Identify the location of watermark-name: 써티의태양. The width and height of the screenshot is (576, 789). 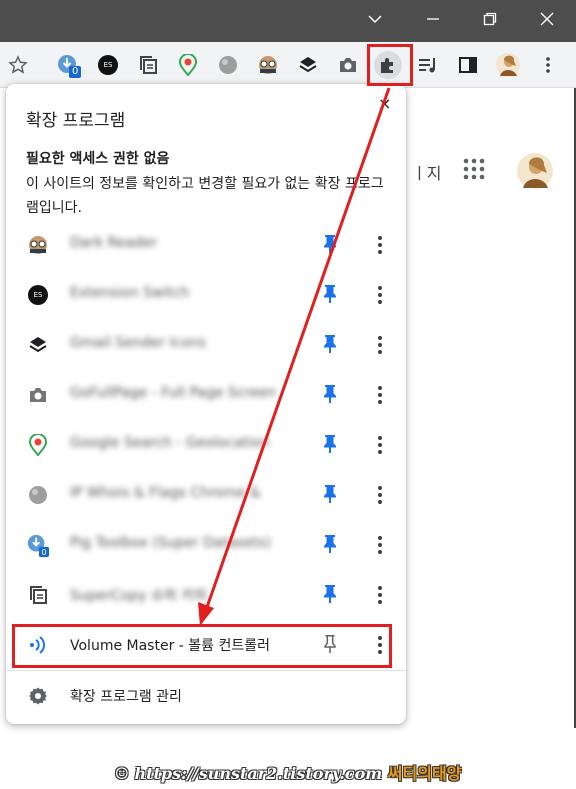
(424, 773).